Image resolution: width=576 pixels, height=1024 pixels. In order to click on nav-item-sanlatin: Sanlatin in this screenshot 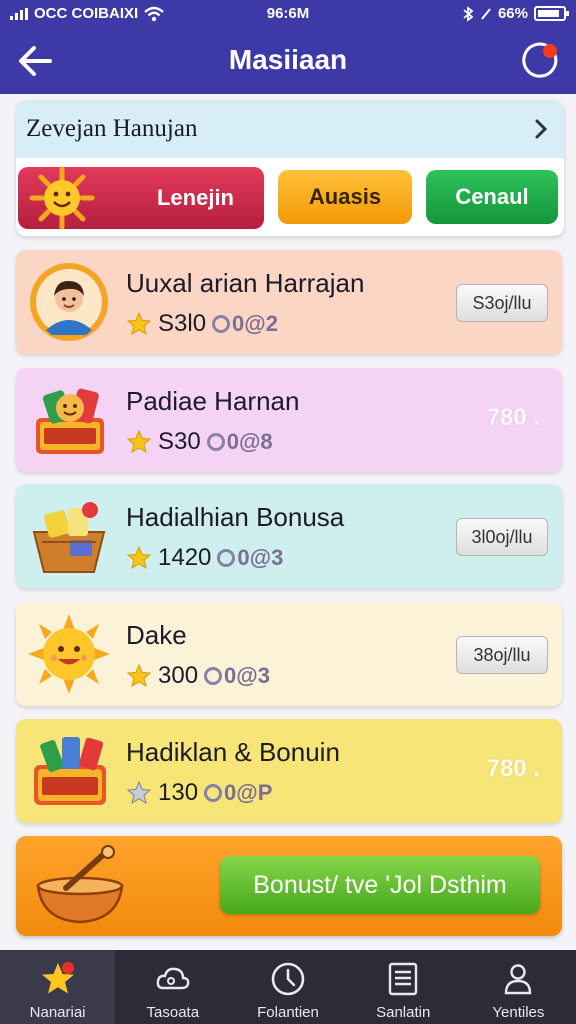, I will do `click(403, 987)`.